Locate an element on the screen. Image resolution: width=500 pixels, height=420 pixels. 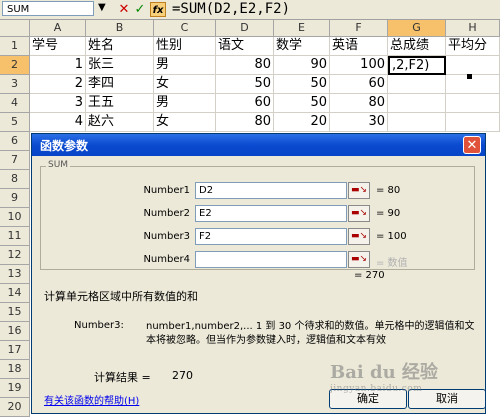
row-header-12: 12 is located at coordinates (15, 255).